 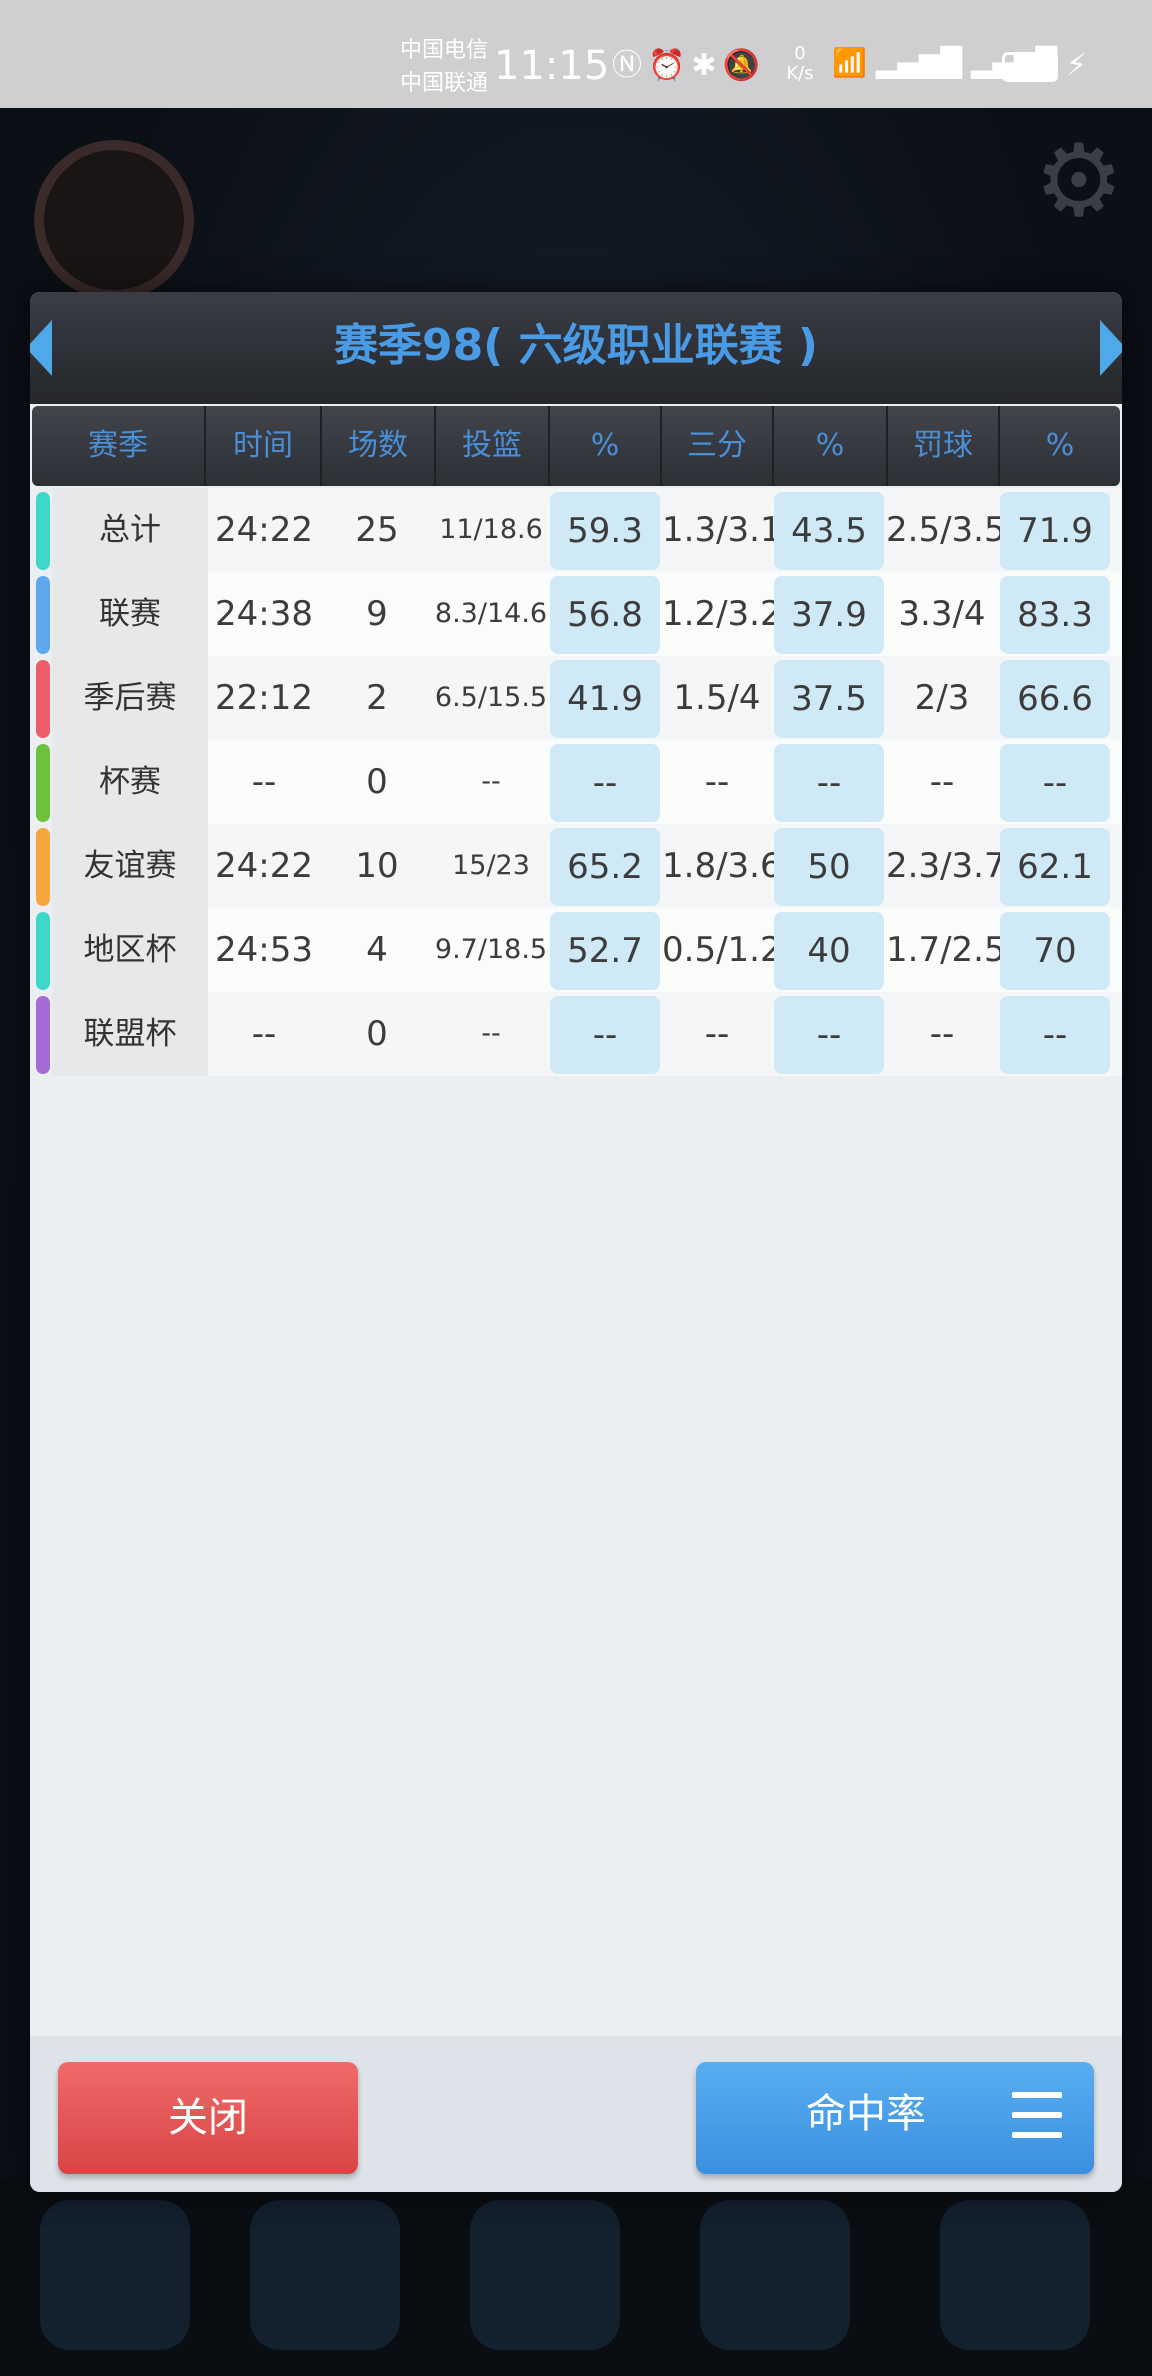 I want to click on row-body: 24:22 10 15/23 65.2 1.8/3.6 50 2.3/3.7 62.1, so click(x=665, y=866).